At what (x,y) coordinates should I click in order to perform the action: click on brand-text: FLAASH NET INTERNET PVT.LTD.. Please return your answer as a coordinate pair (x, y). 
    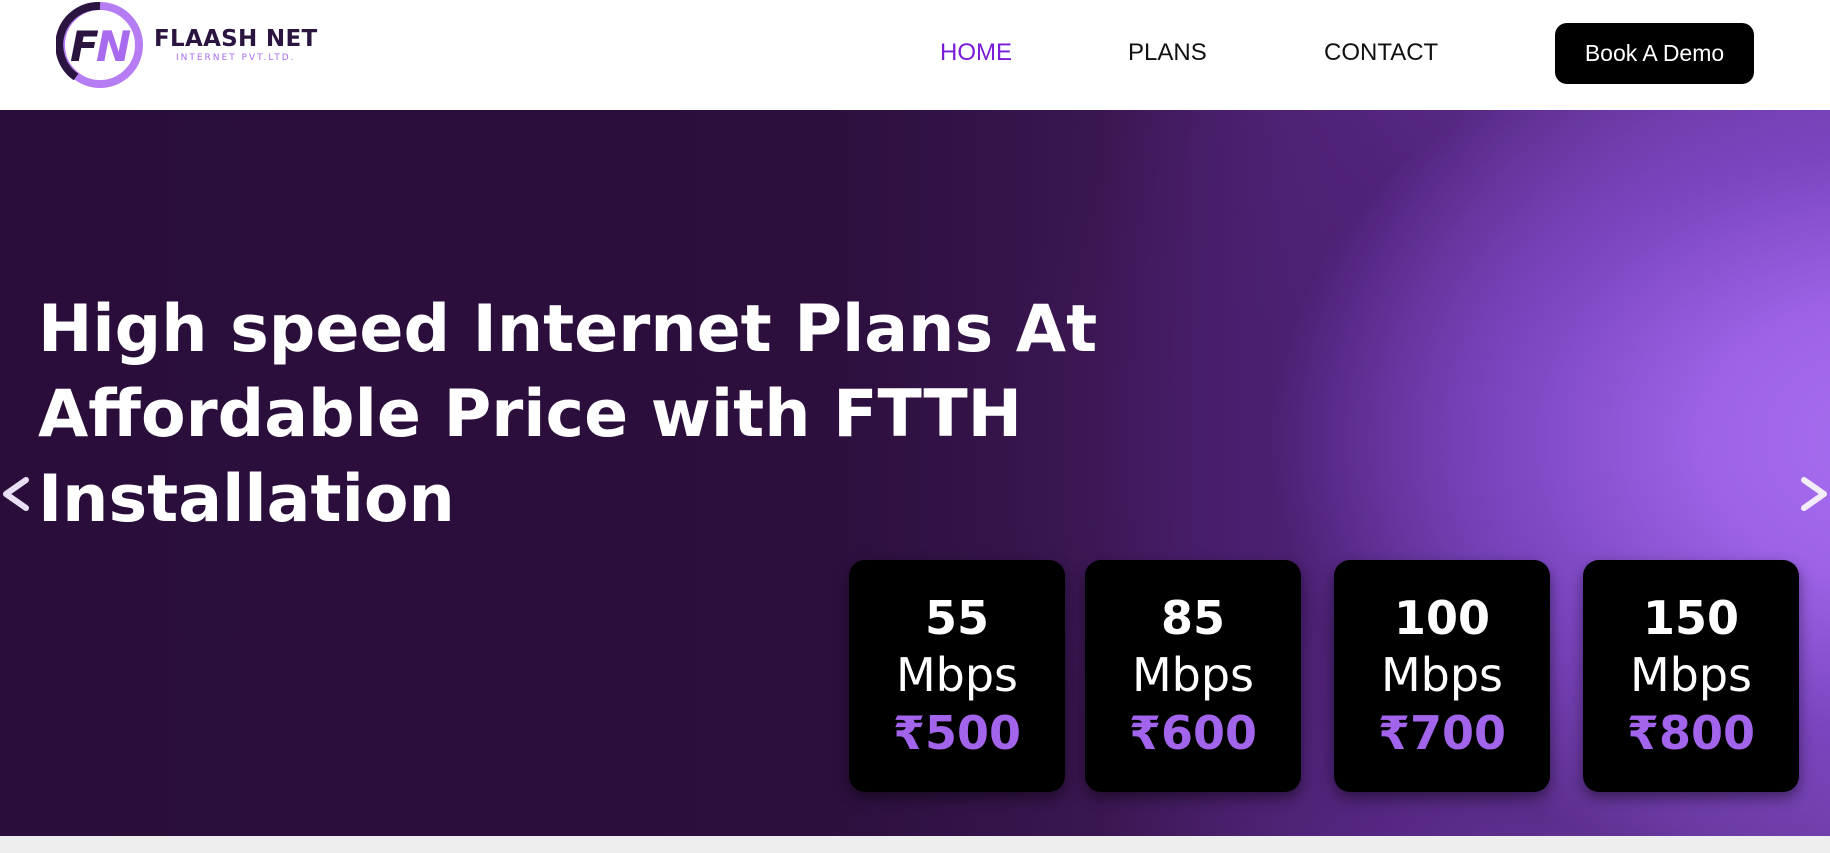
    Looking at the image, I should click on (235, 45).